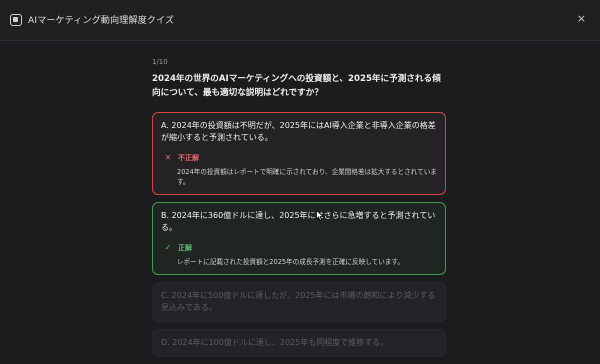 Image resolution: width=600 pixels, height=364 pixels. I want to click on option-d-label: D. 2024年に100億ドルに達し、2025年も同程度で推移する。, so click(275, 342).